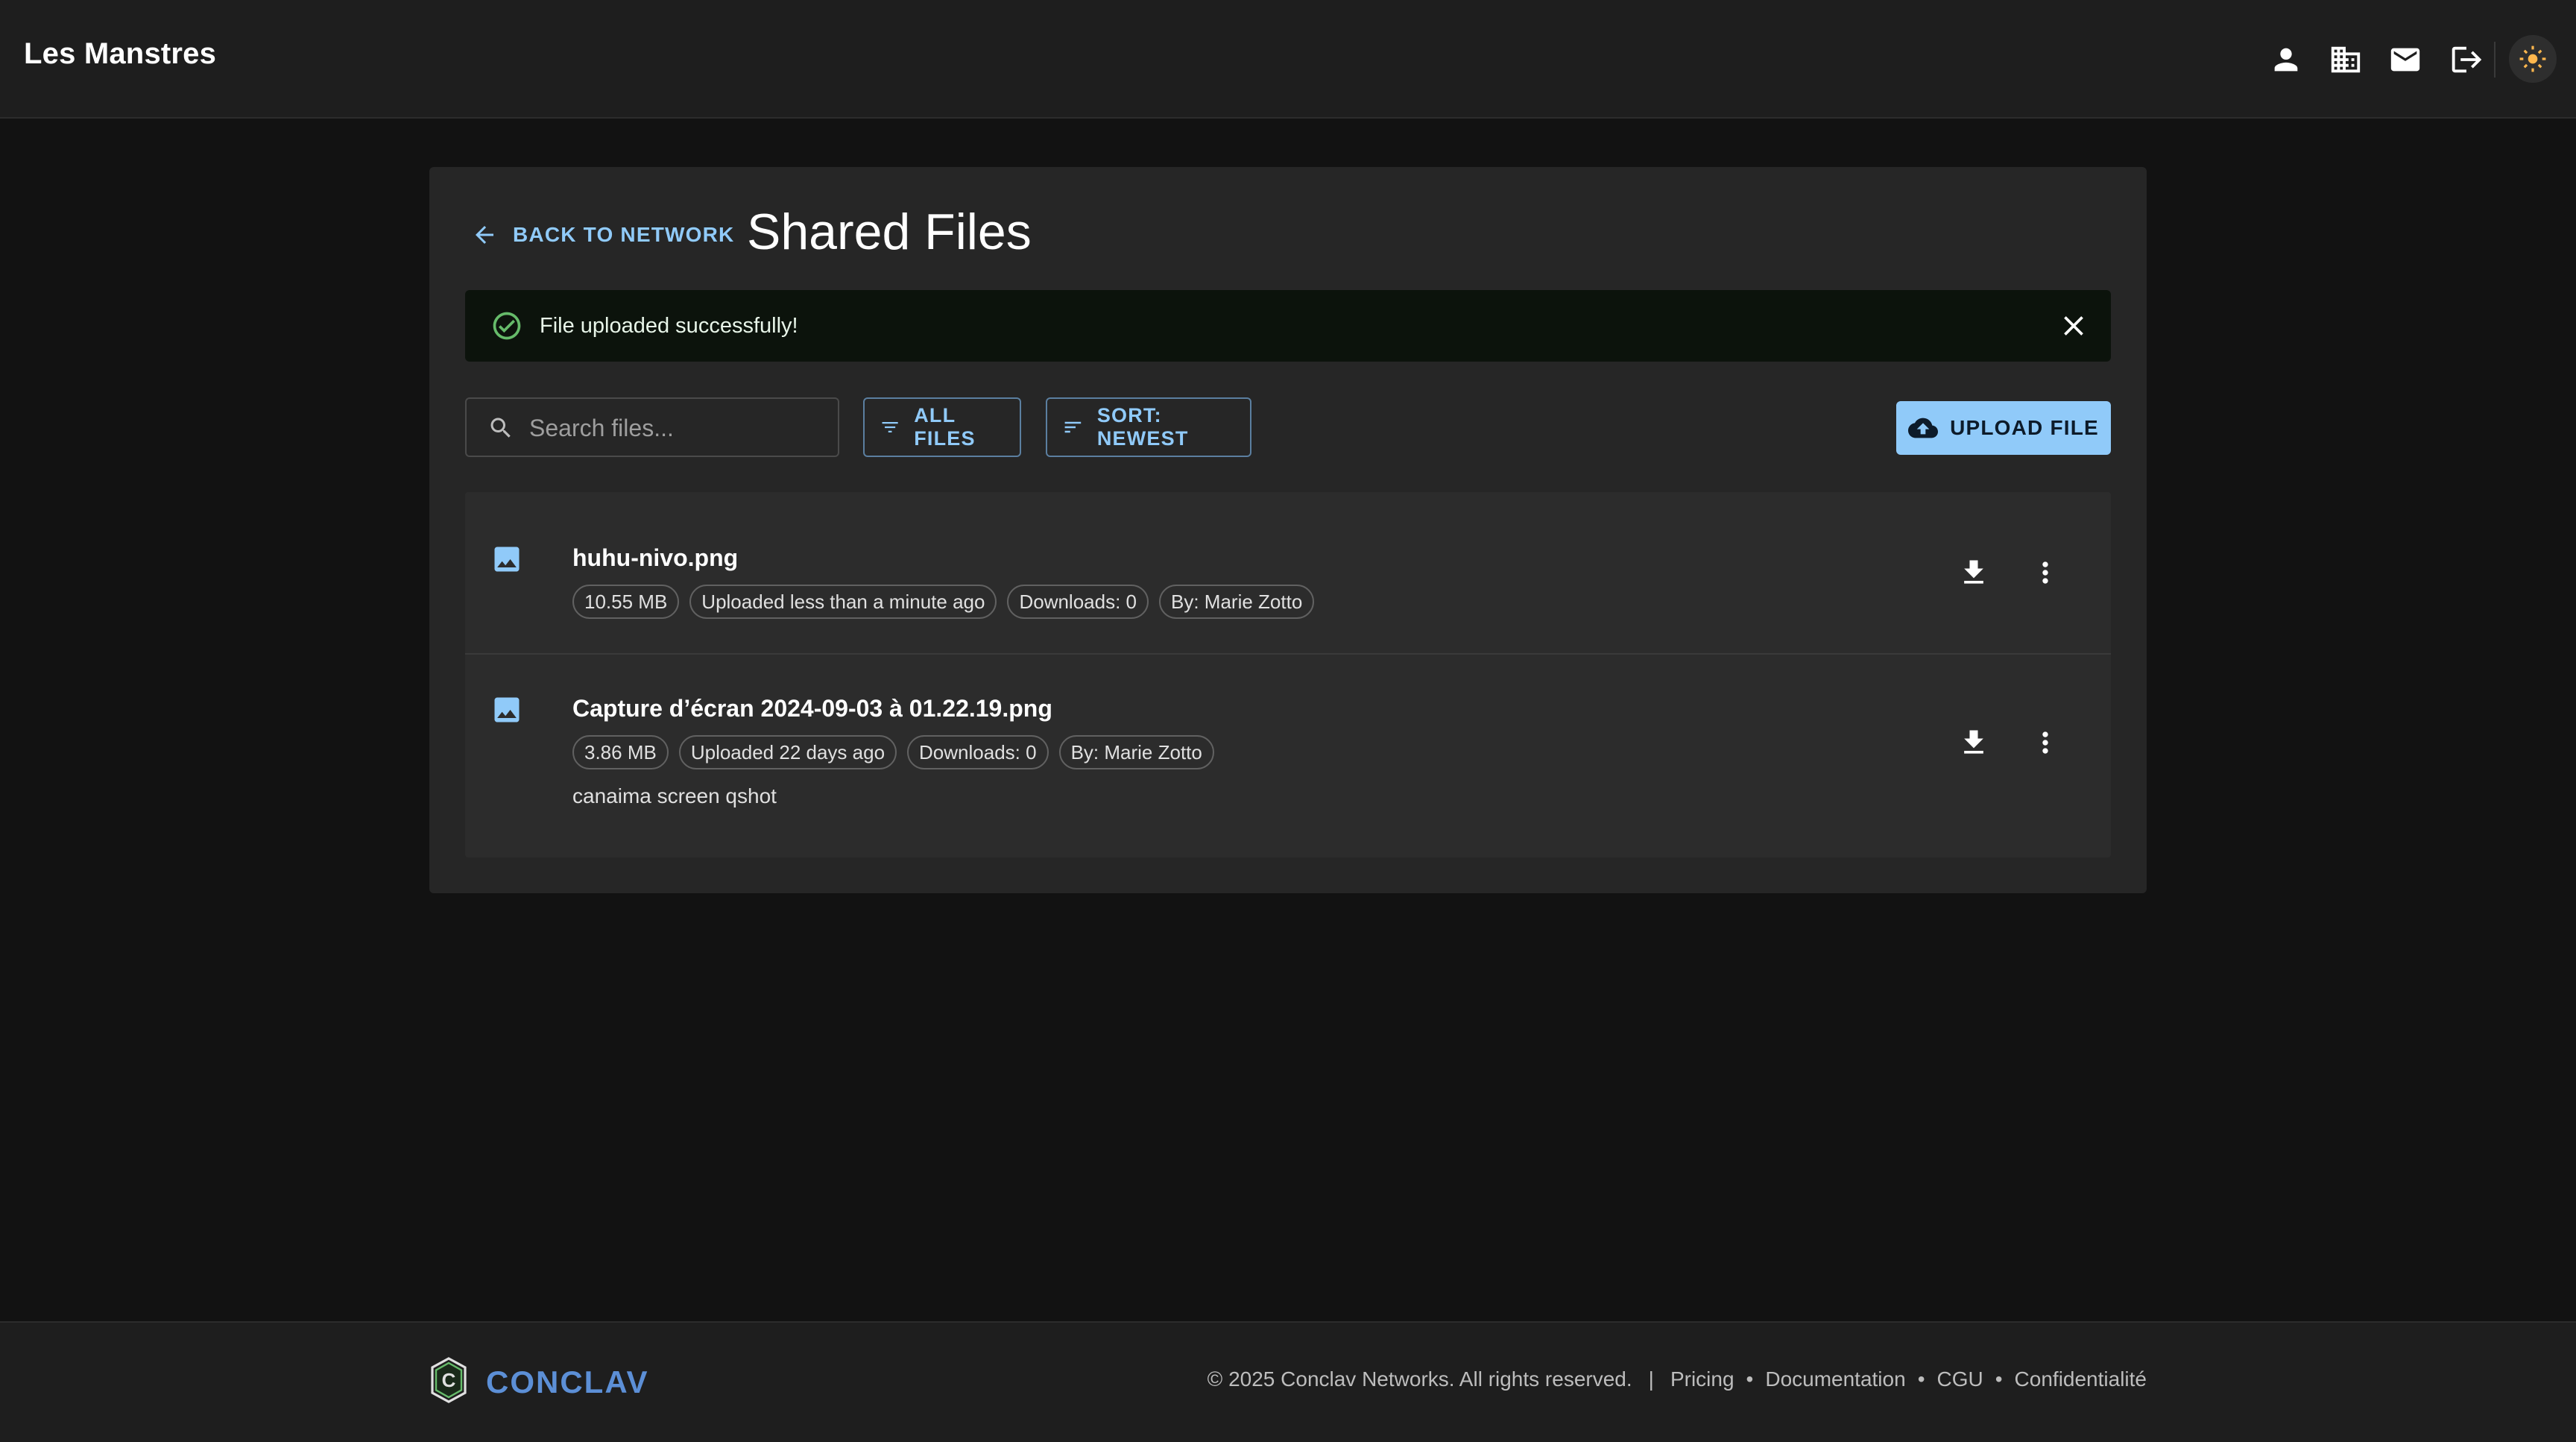  What do you see at coordinates (624, 235) in the screenshot?
I see `back-label: BACK TO NETWORK` at bounding box center [624, 235].